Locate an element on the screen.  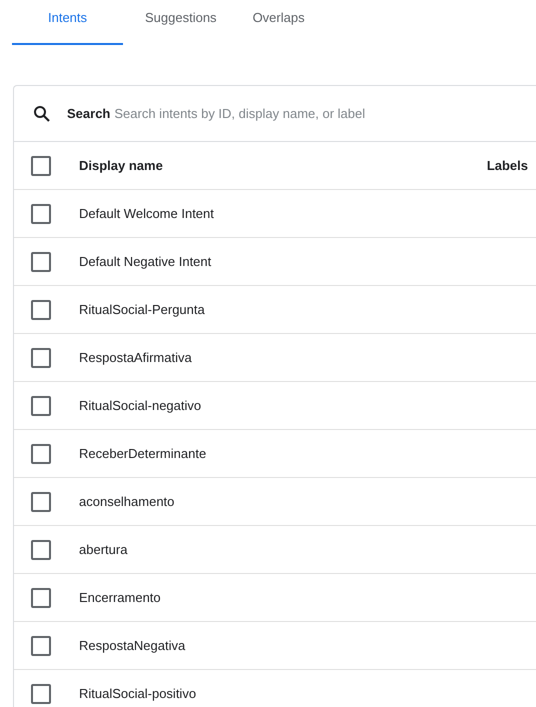
search-icon is located at coordinates (42, 113).